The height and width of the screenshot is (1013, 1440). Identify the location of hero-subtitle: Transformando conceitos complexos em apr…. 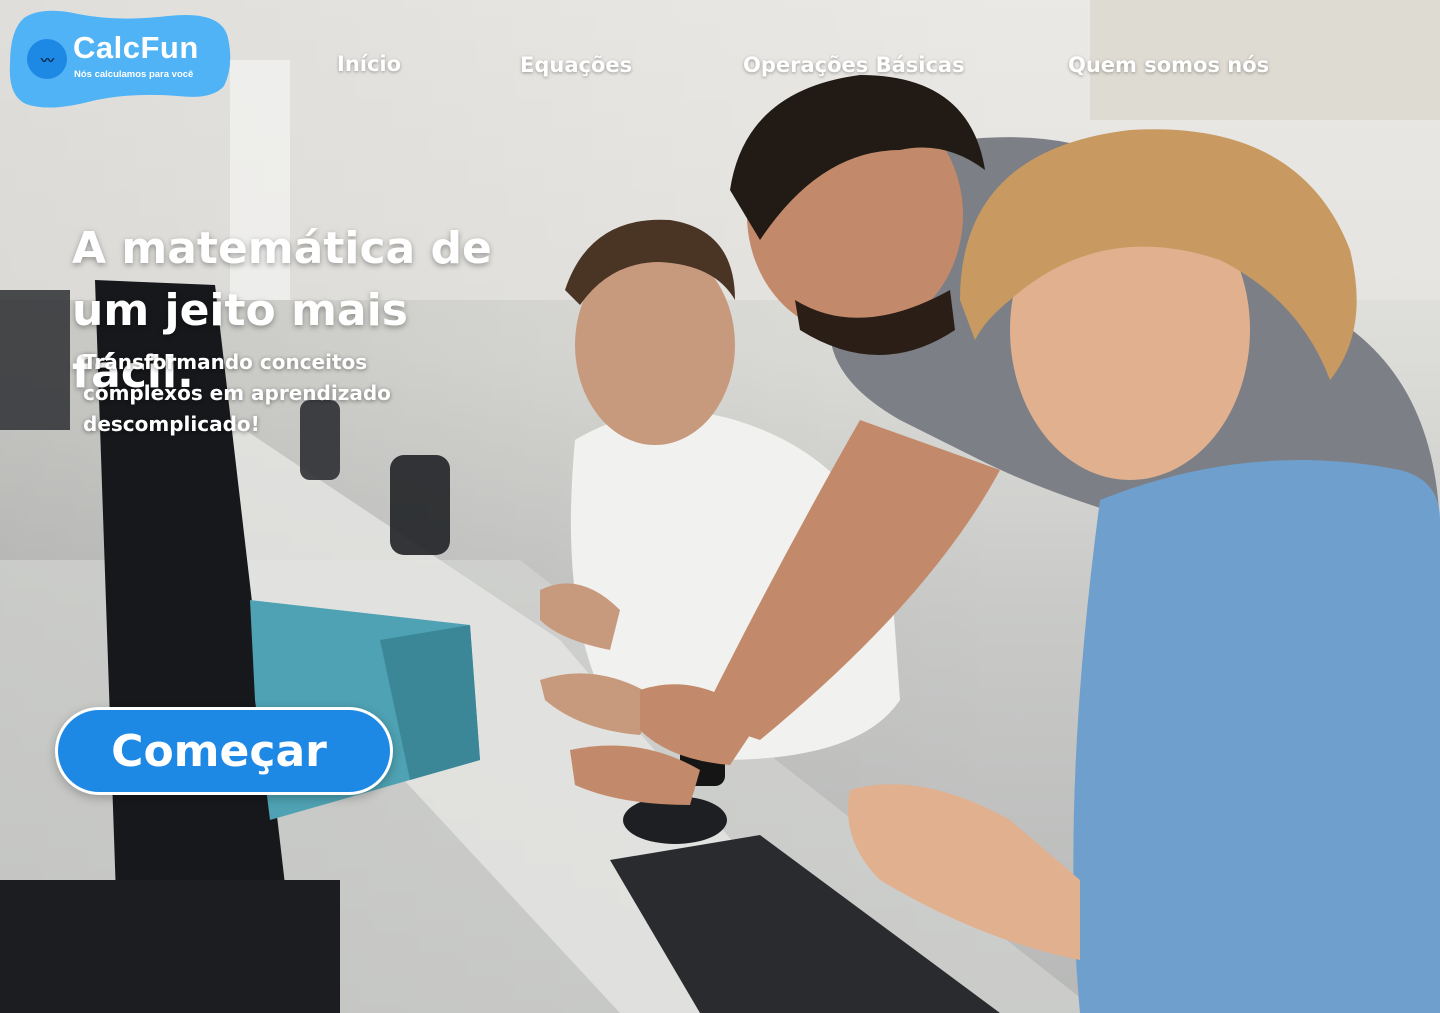
(237, 393).